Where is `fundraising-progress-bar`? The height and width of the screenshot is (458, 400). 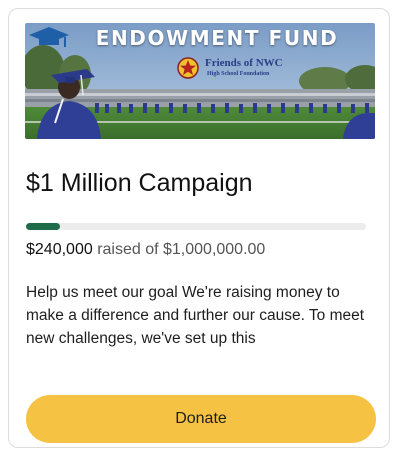
fundraising-progress-bar is located at coordinates (196, 226).